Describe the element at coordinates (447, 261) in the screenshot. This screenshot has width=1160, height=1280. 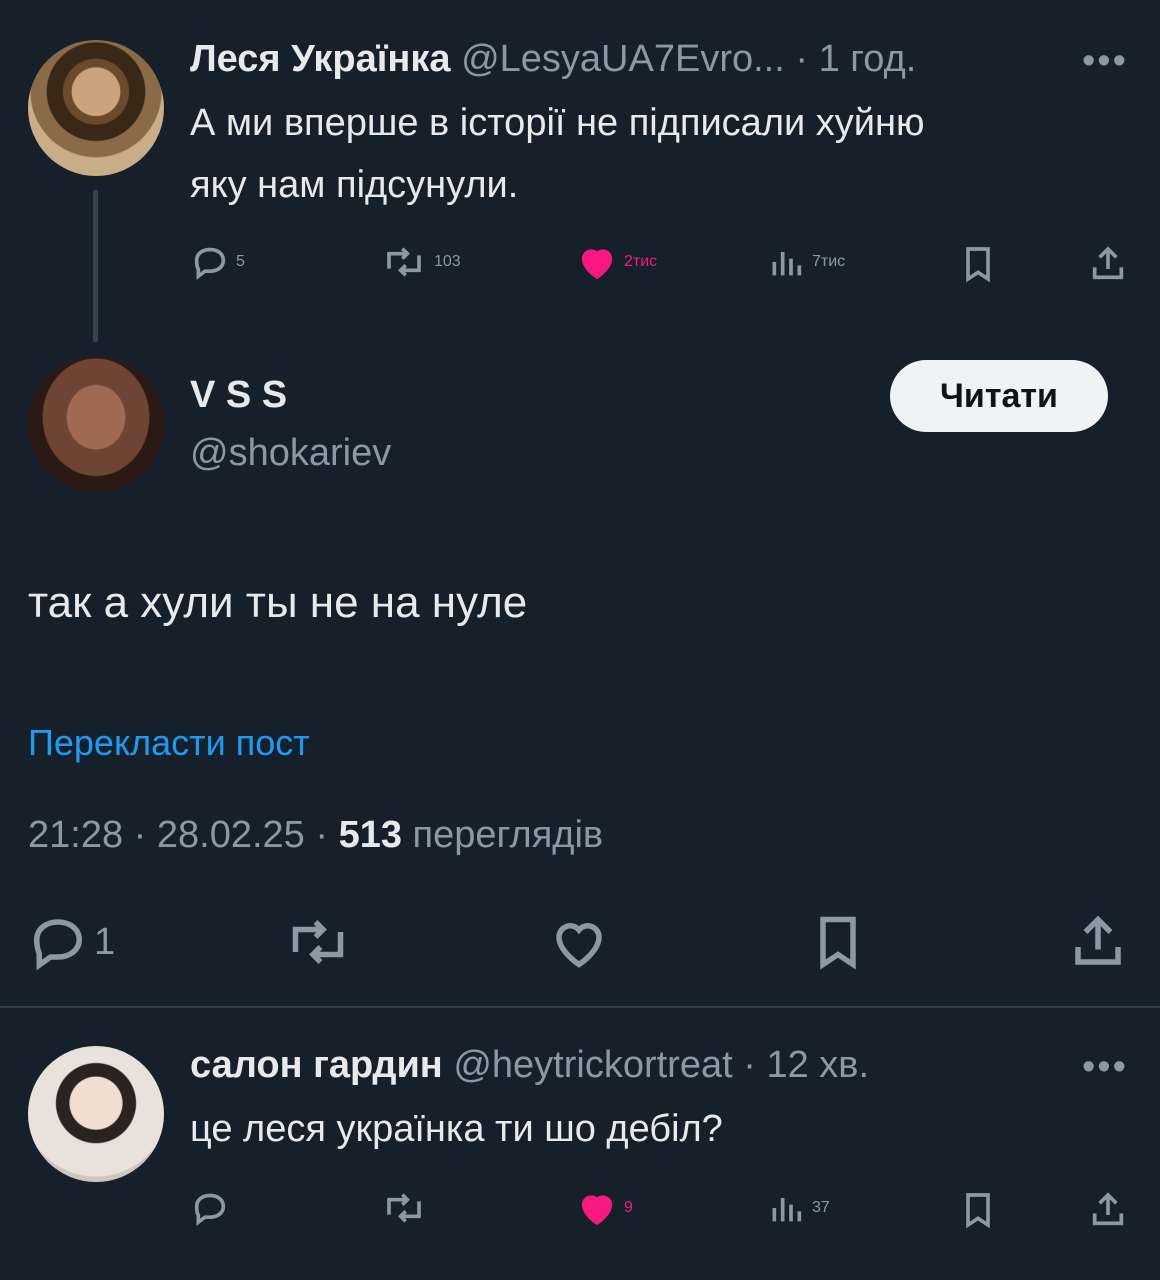
I see `repost-count: 103` at that location.